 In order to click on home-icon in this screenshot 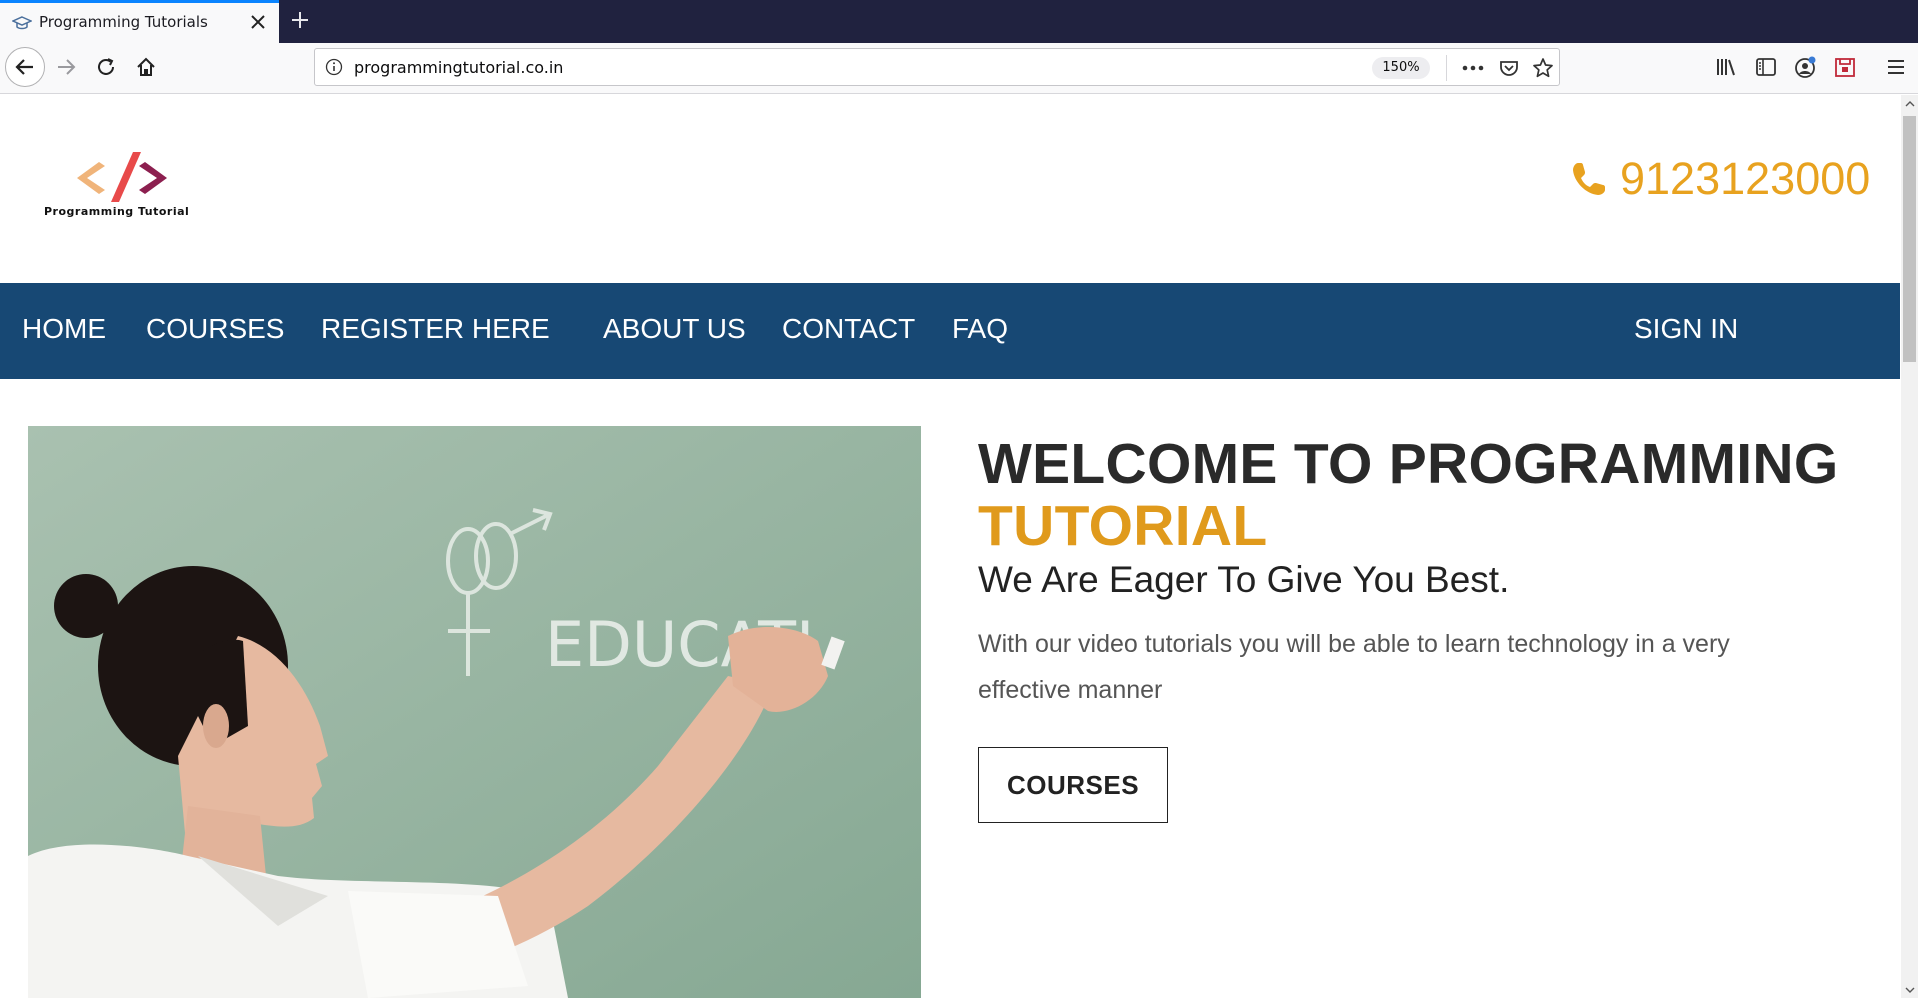, I will do `click(146, 66)`.